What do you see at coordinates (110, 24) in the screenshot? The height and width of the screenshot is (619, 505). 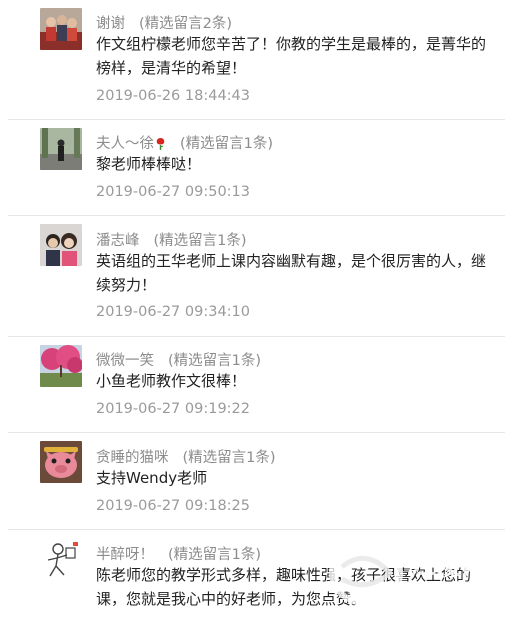 I see `commenter-name: 谢谢` at bounding box center [110, 24].